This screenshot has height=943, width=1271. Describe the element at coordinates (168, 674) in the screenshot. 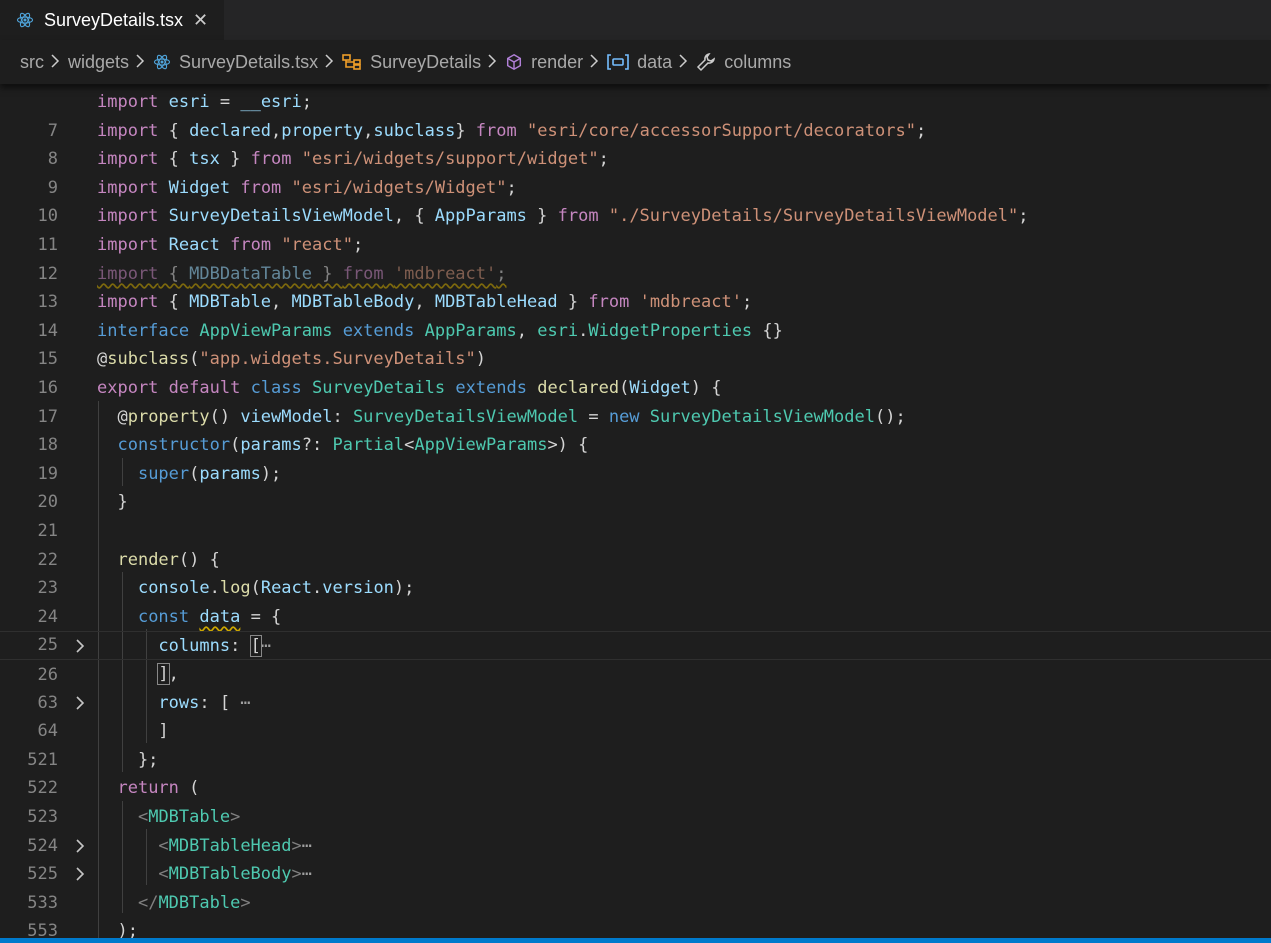

I see `code-text: ],` at that location.